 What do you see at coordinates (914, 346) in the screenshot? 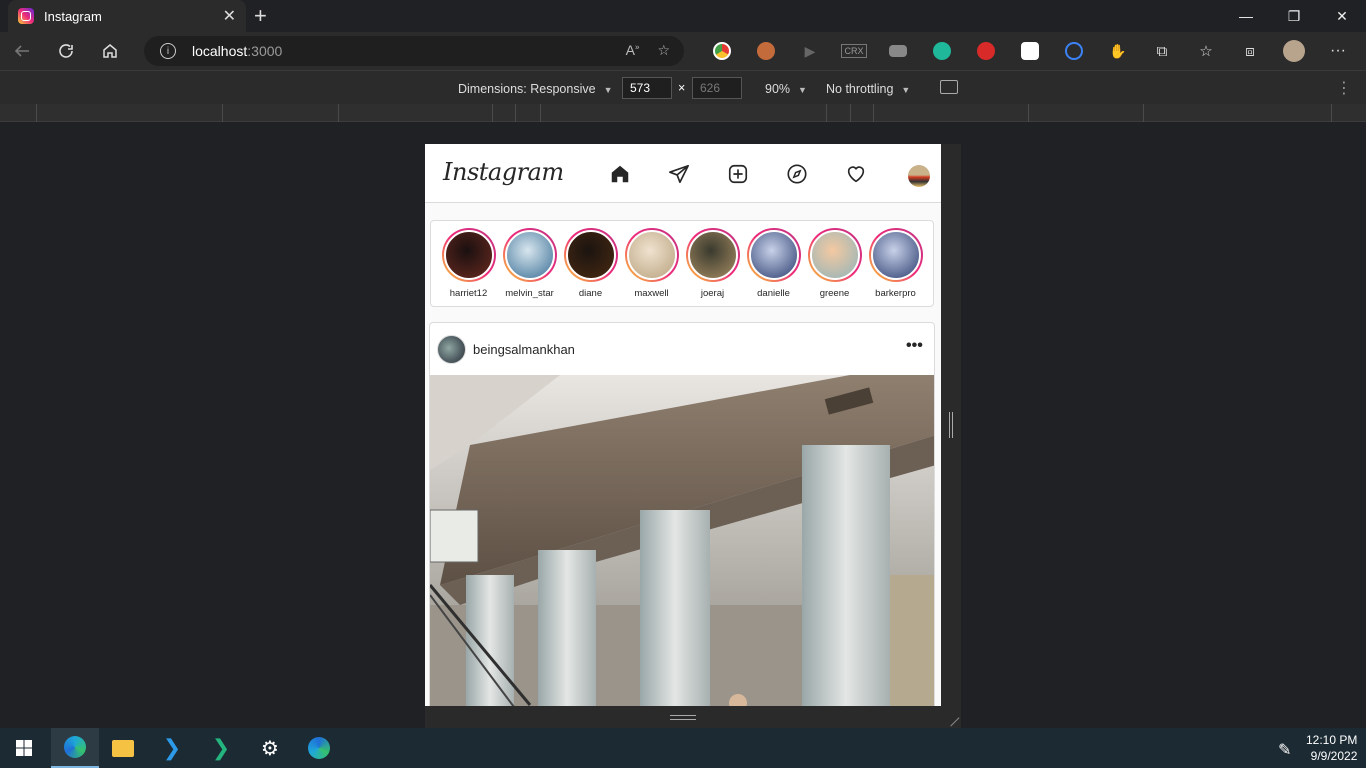
I see `post-more-options-icon: •••` at bounding box center [914, 346].